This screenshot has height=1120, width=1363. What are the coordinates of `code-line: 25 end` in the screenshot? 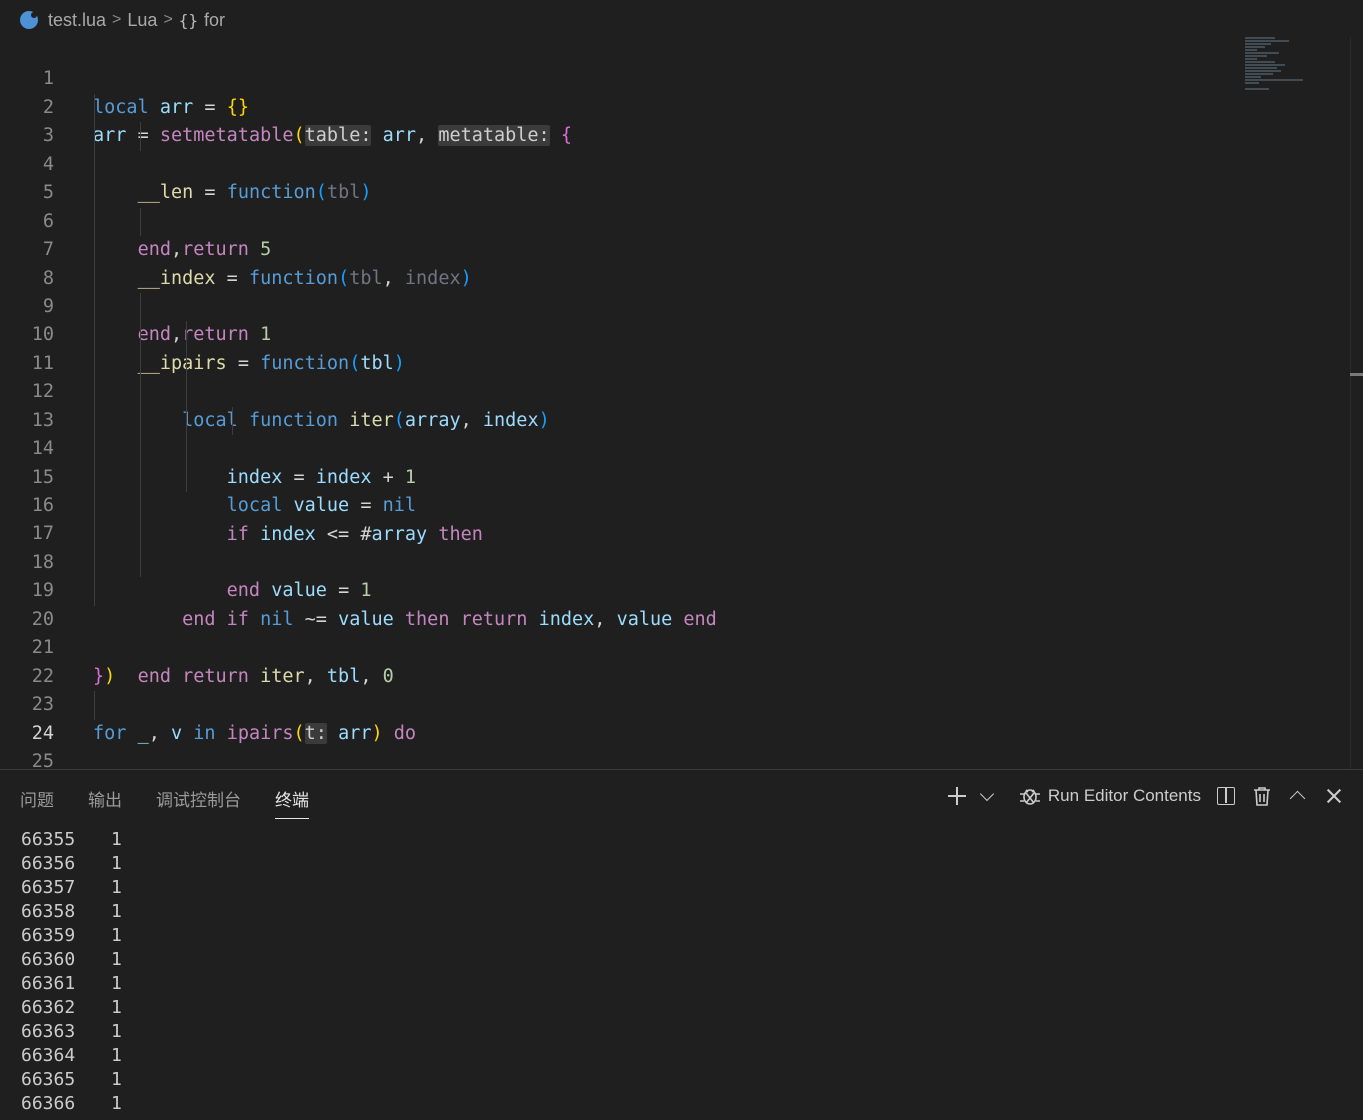 It's located at (620, 760).